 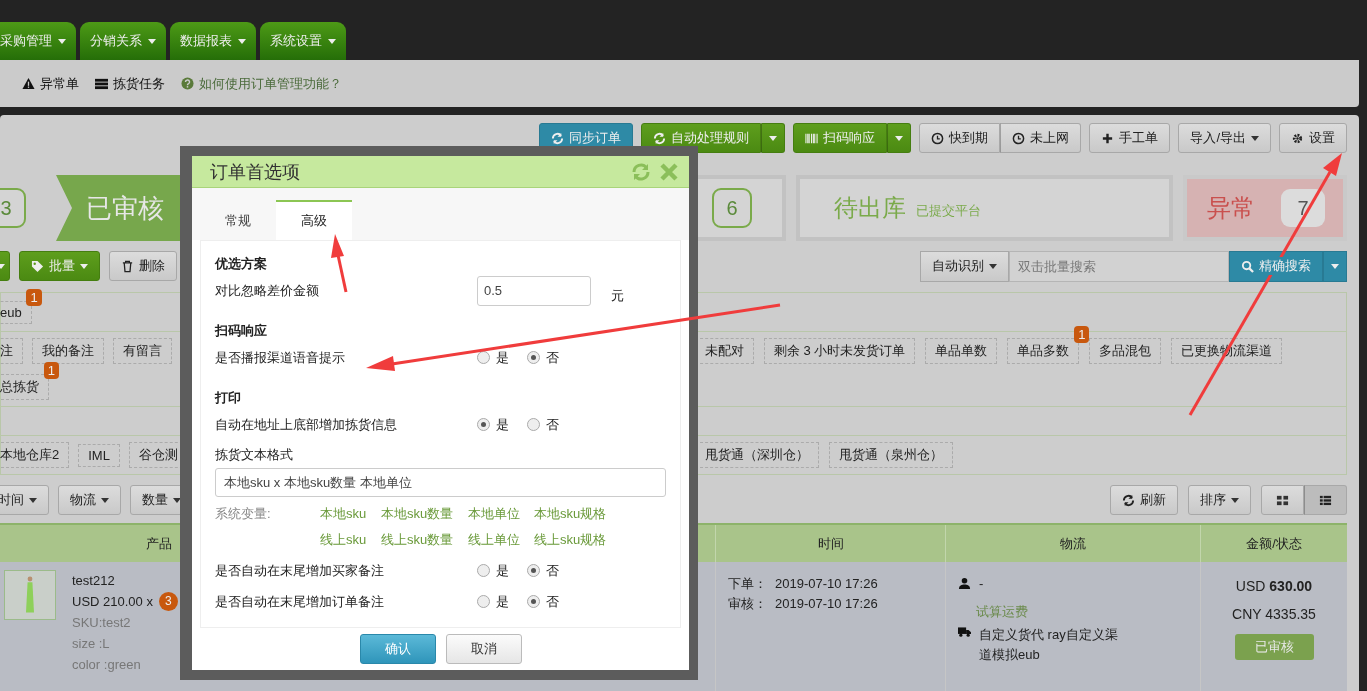 What do you see at coordinates (948, 211) in the screenshot?
I see `step-subtitle: 已提交平台` at bounding box center [948, 211].